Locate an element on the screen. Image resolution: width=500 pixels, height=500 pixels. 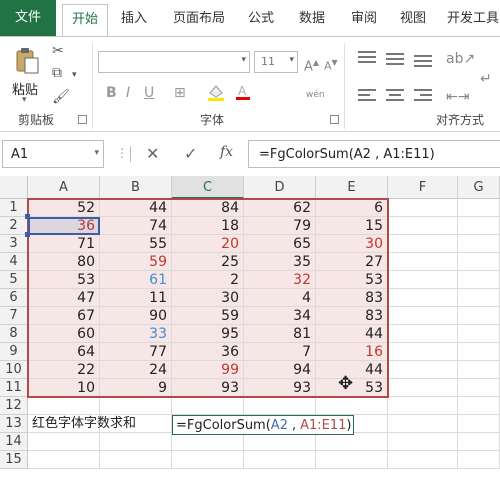
column-header-a: A is located at coordinates (64, 187).